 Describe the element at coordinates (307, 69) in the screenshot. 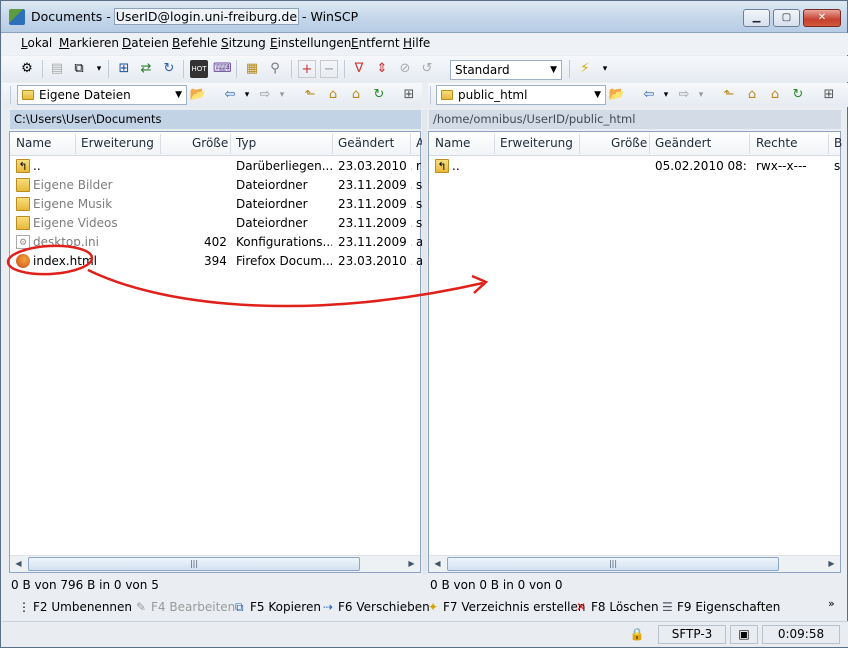

I see `select-plus-icon: +` at that location.